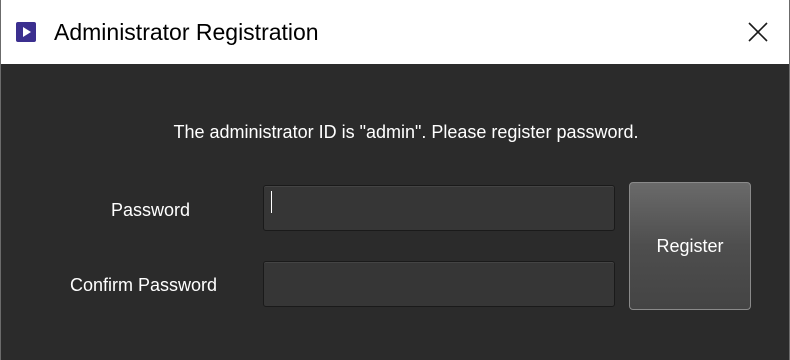  What do you see at coordinates (271, 202) in the screenshot?
I see `text-caret` at bounding box center [271, 202].